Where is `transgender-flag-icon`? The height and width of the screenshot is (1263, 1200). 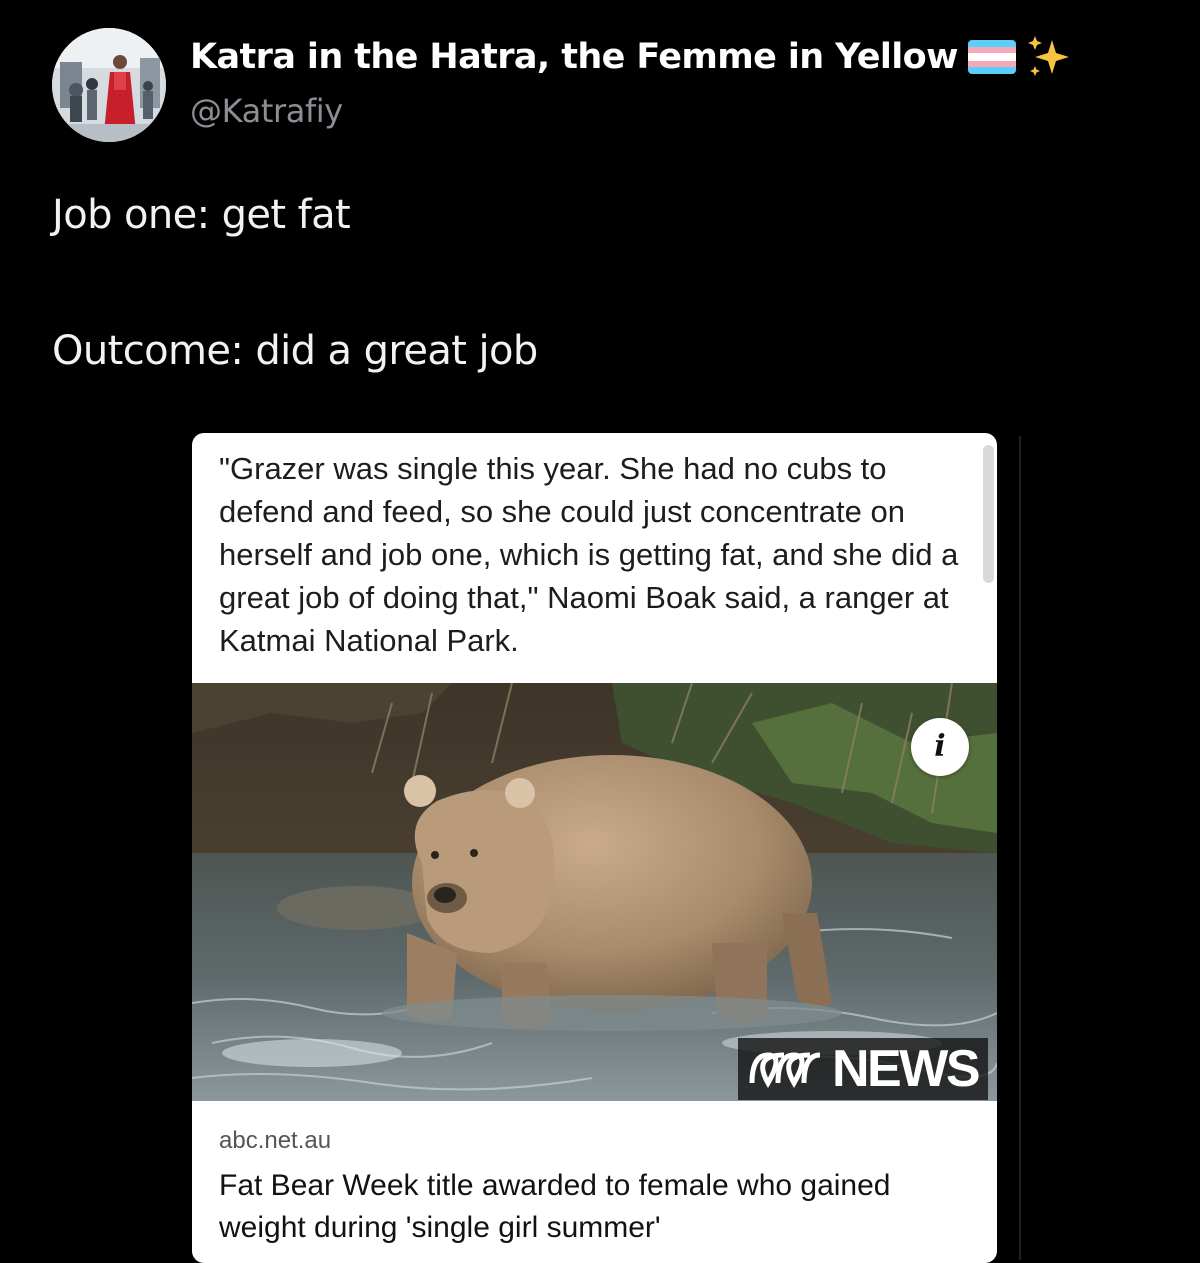 transgender-flag-icon is located at coordinates (991, 57).